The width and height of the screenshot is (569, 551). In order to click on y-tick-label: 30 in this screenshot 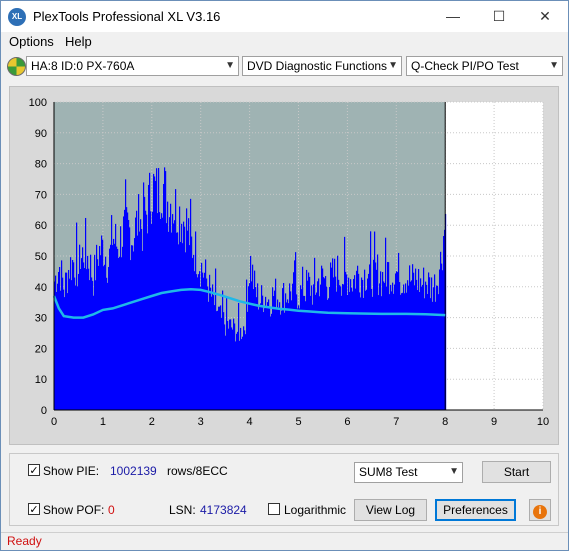, I will do `click(41, 319)`.